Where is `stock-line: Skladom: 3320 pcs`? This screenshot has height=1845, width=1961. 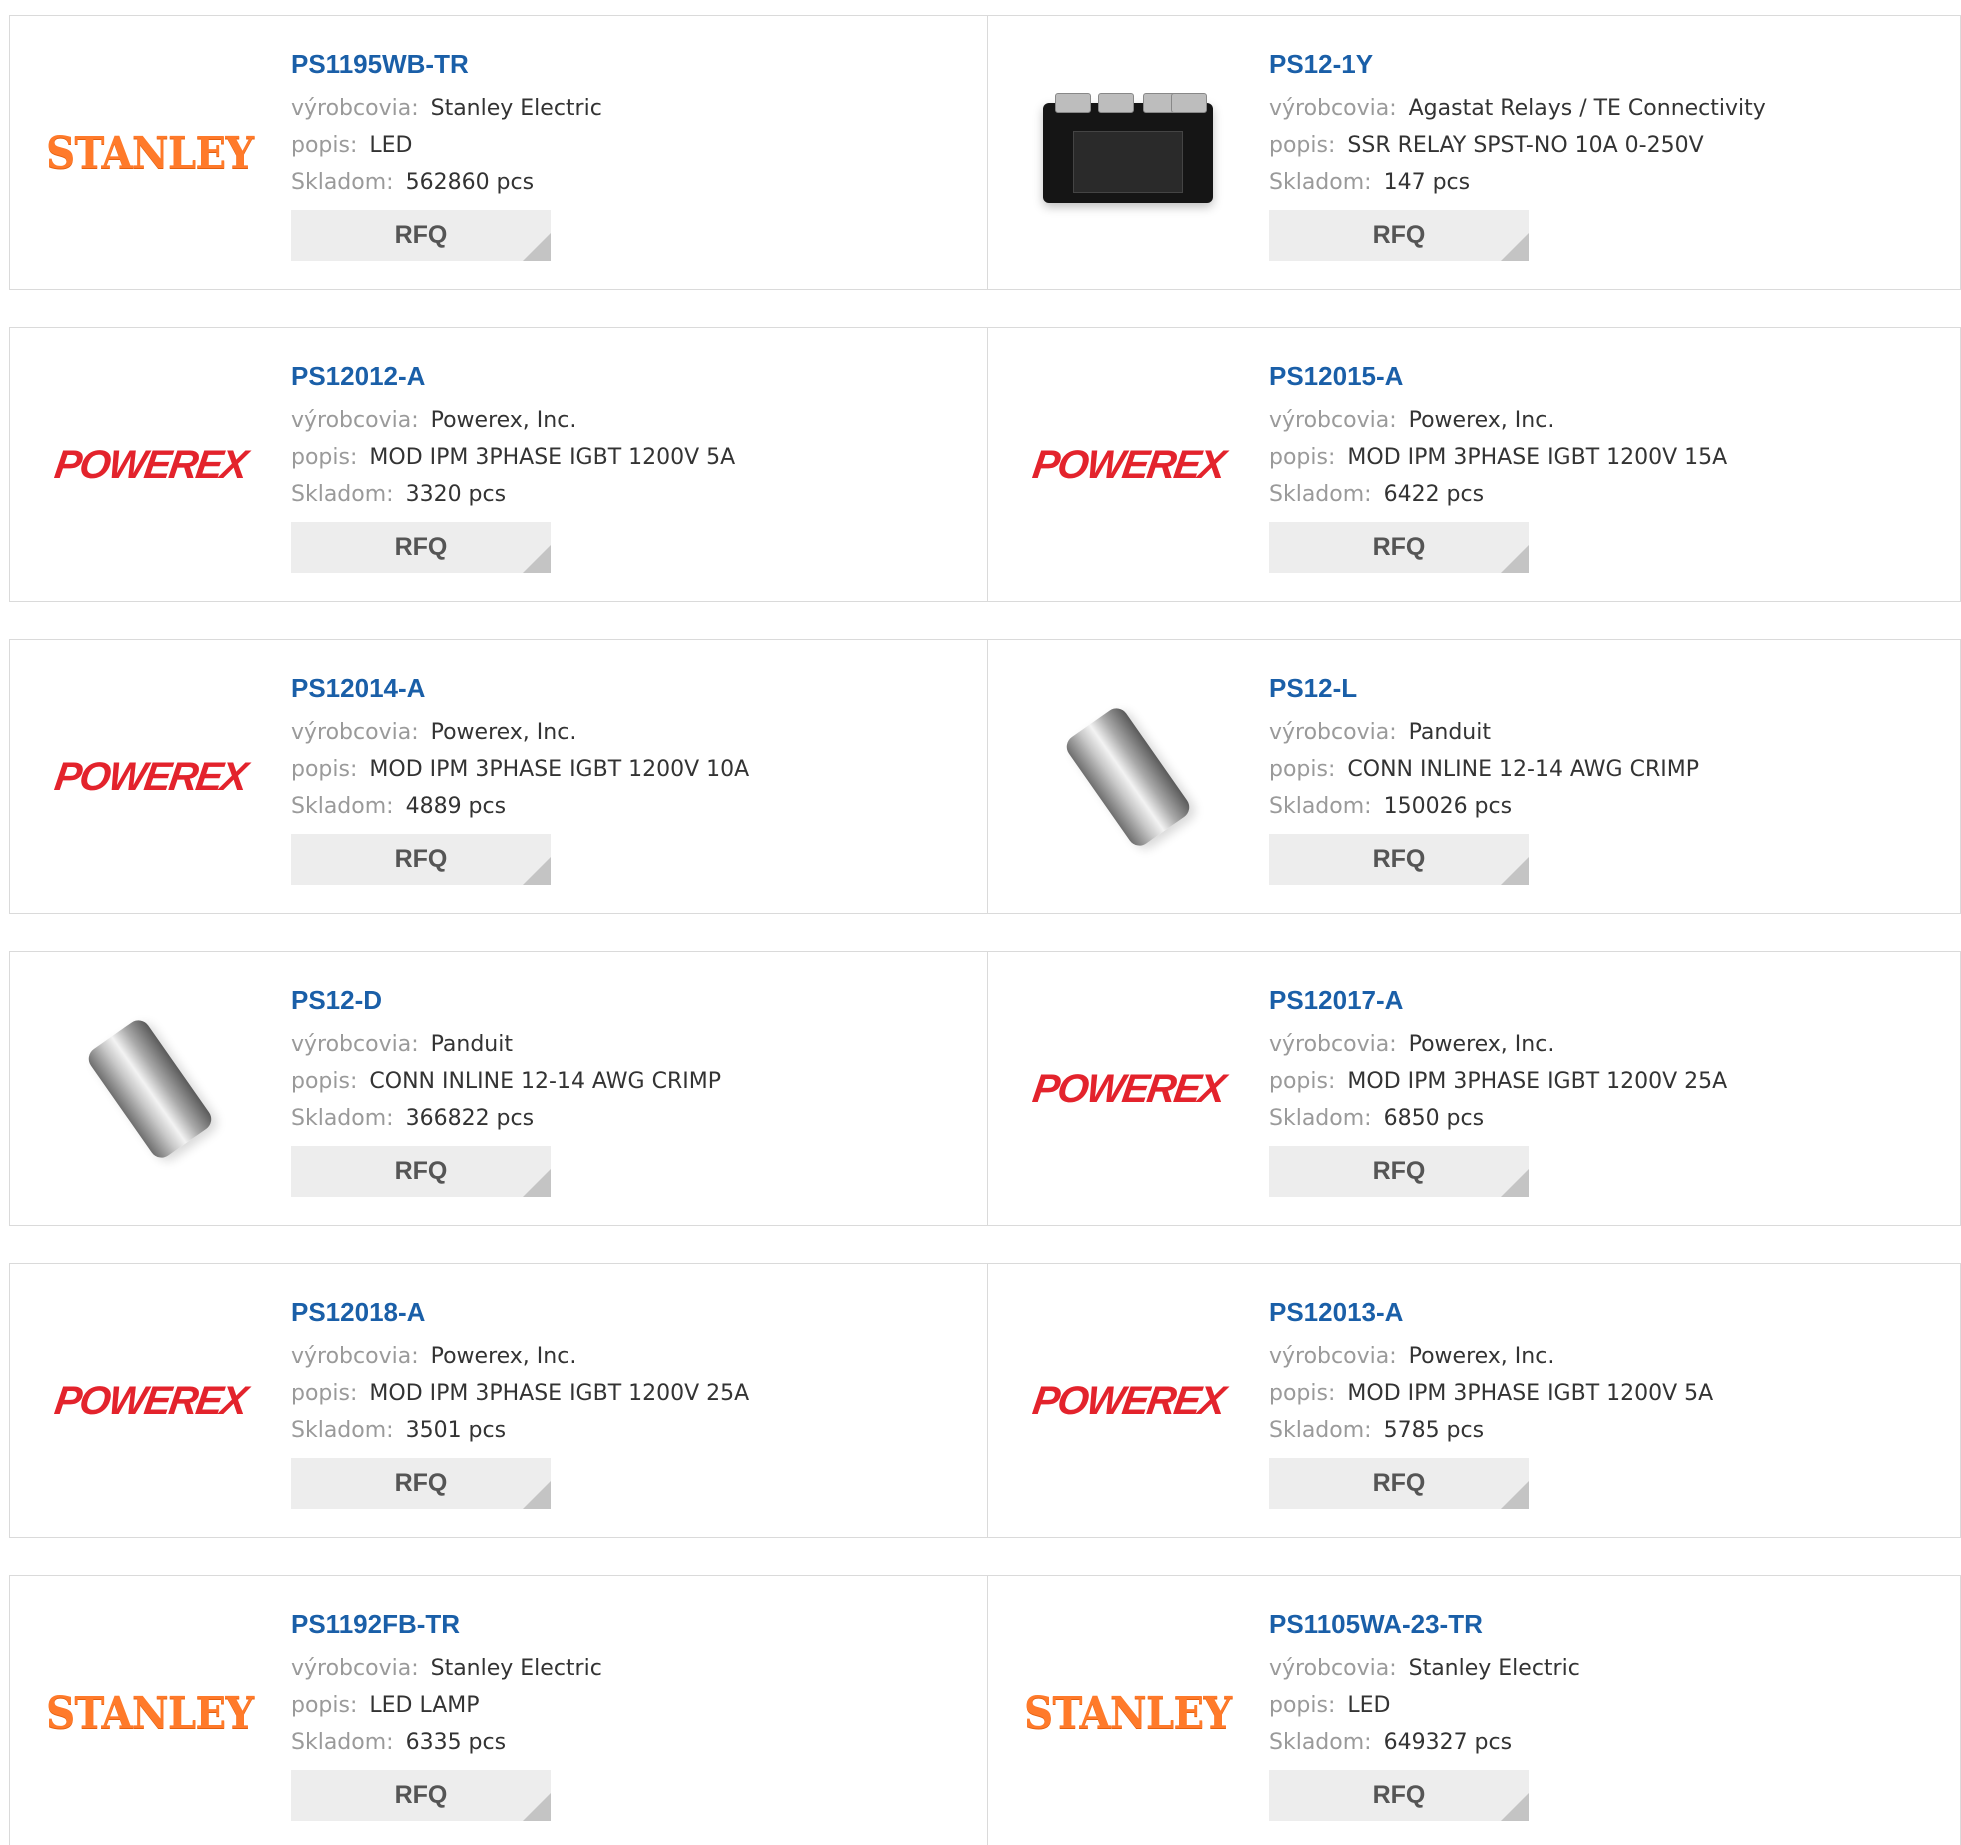 stock-line: Skladom: 3320 pcs is located at coordinates (513, 494).